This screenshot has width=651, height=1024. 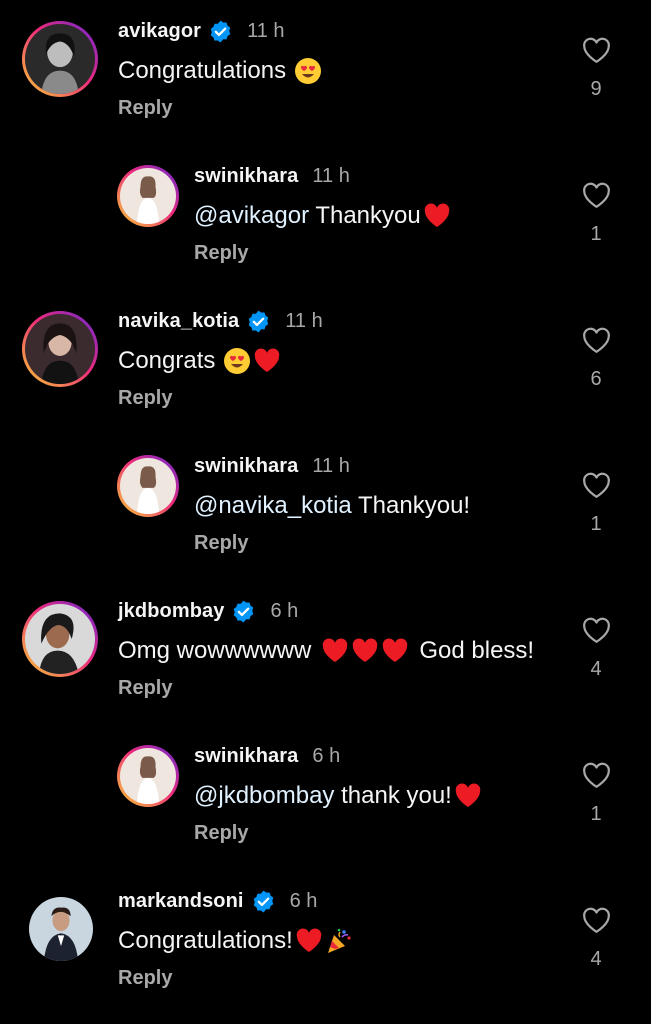 I want to click on username: avikagor, so click(x=159, y=31).